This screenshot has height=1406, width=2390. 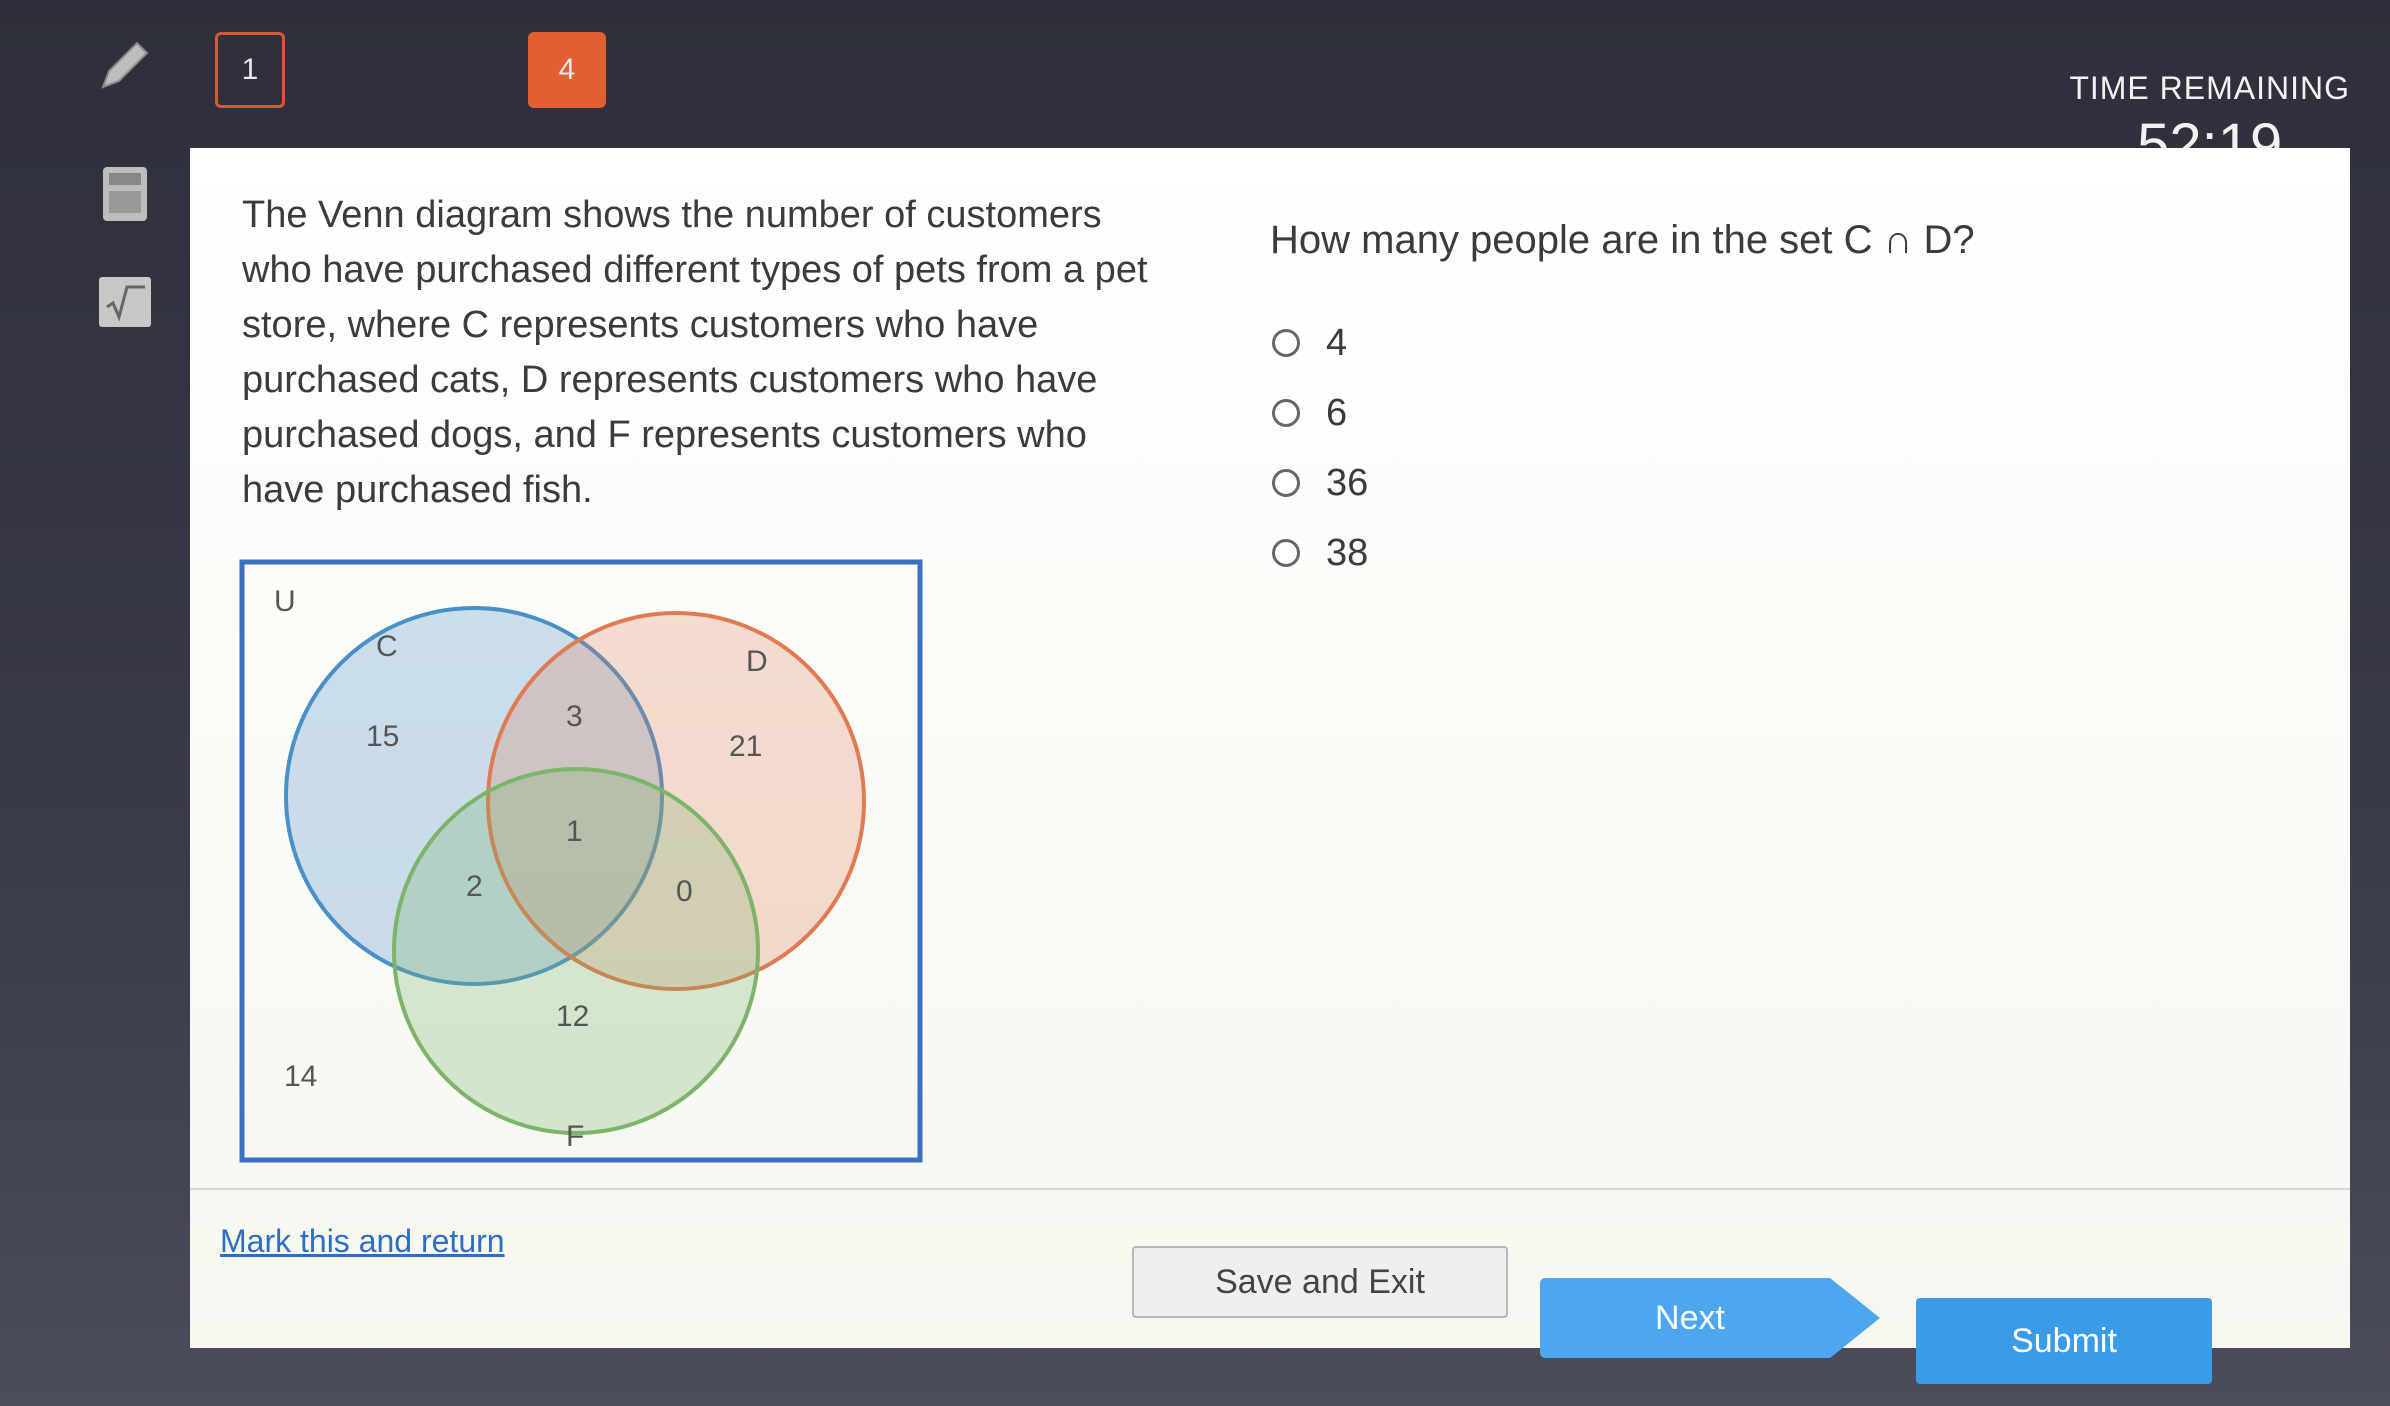 I want to click on region-c-only: 15, so click(x=382, y=736).